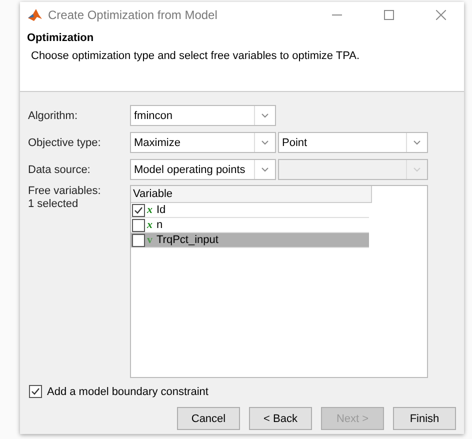  What do you see at coordinates (251, 194) in the screenshot?
I see `column-header: Variable` at bounding box center [251, 194].